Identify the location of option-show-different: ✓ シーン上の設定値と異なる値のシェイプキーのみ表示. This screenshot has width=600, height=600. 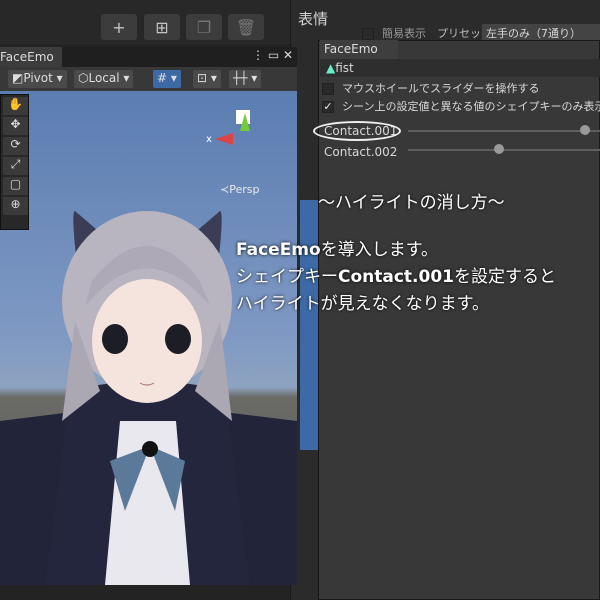
(461, 106).